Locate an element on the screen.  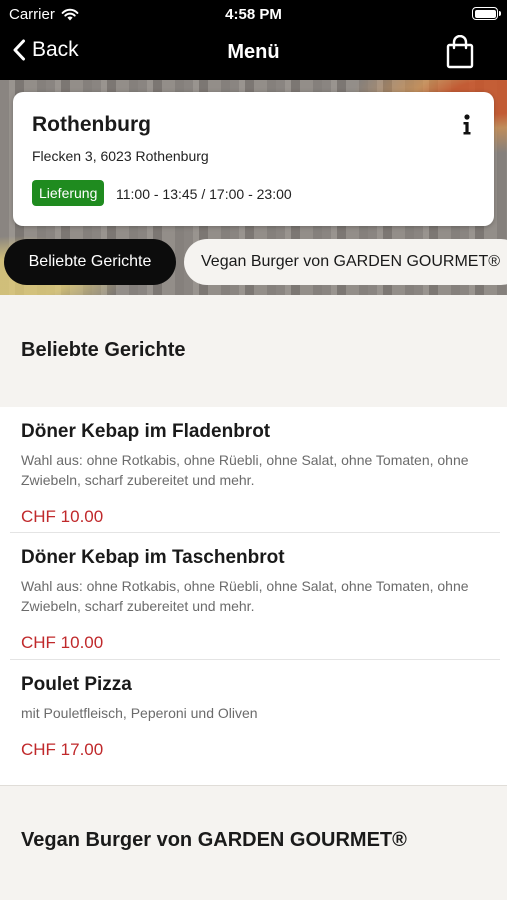
delivery-badge: Lieferung is located at coordinates (68, 193).